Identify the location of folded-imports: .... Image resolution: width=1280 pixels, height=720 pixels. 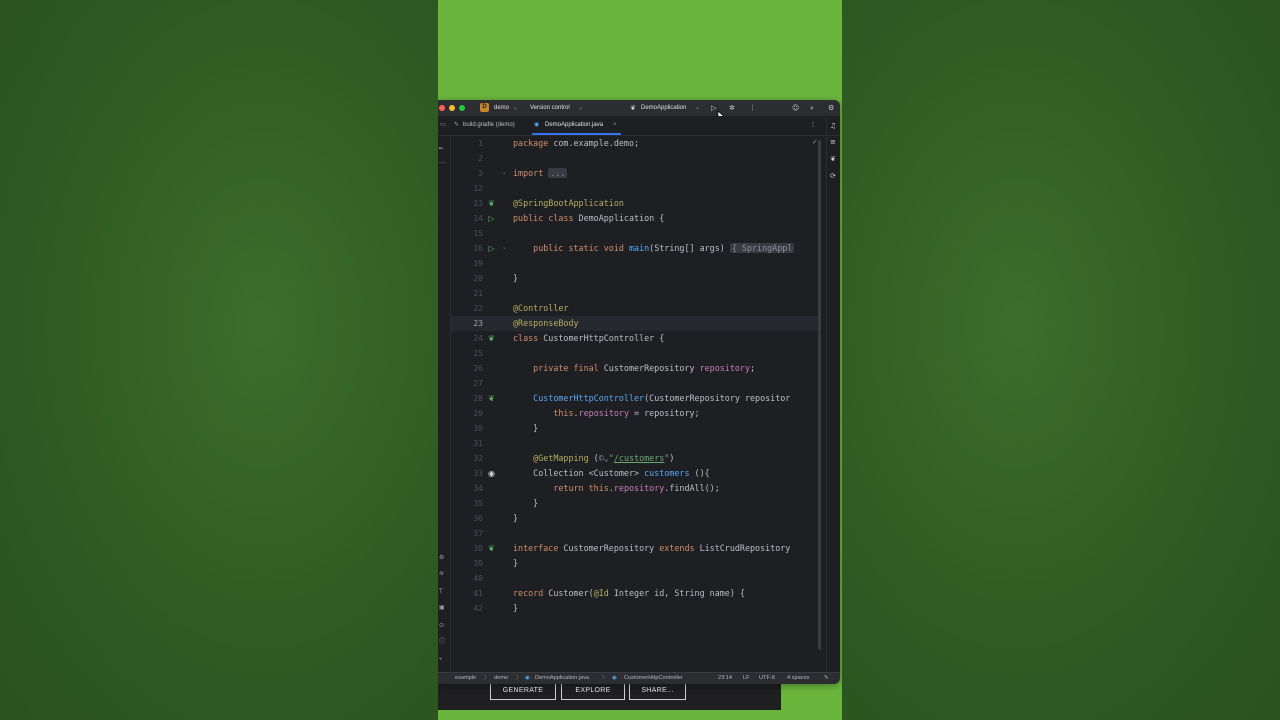
(558, 173).